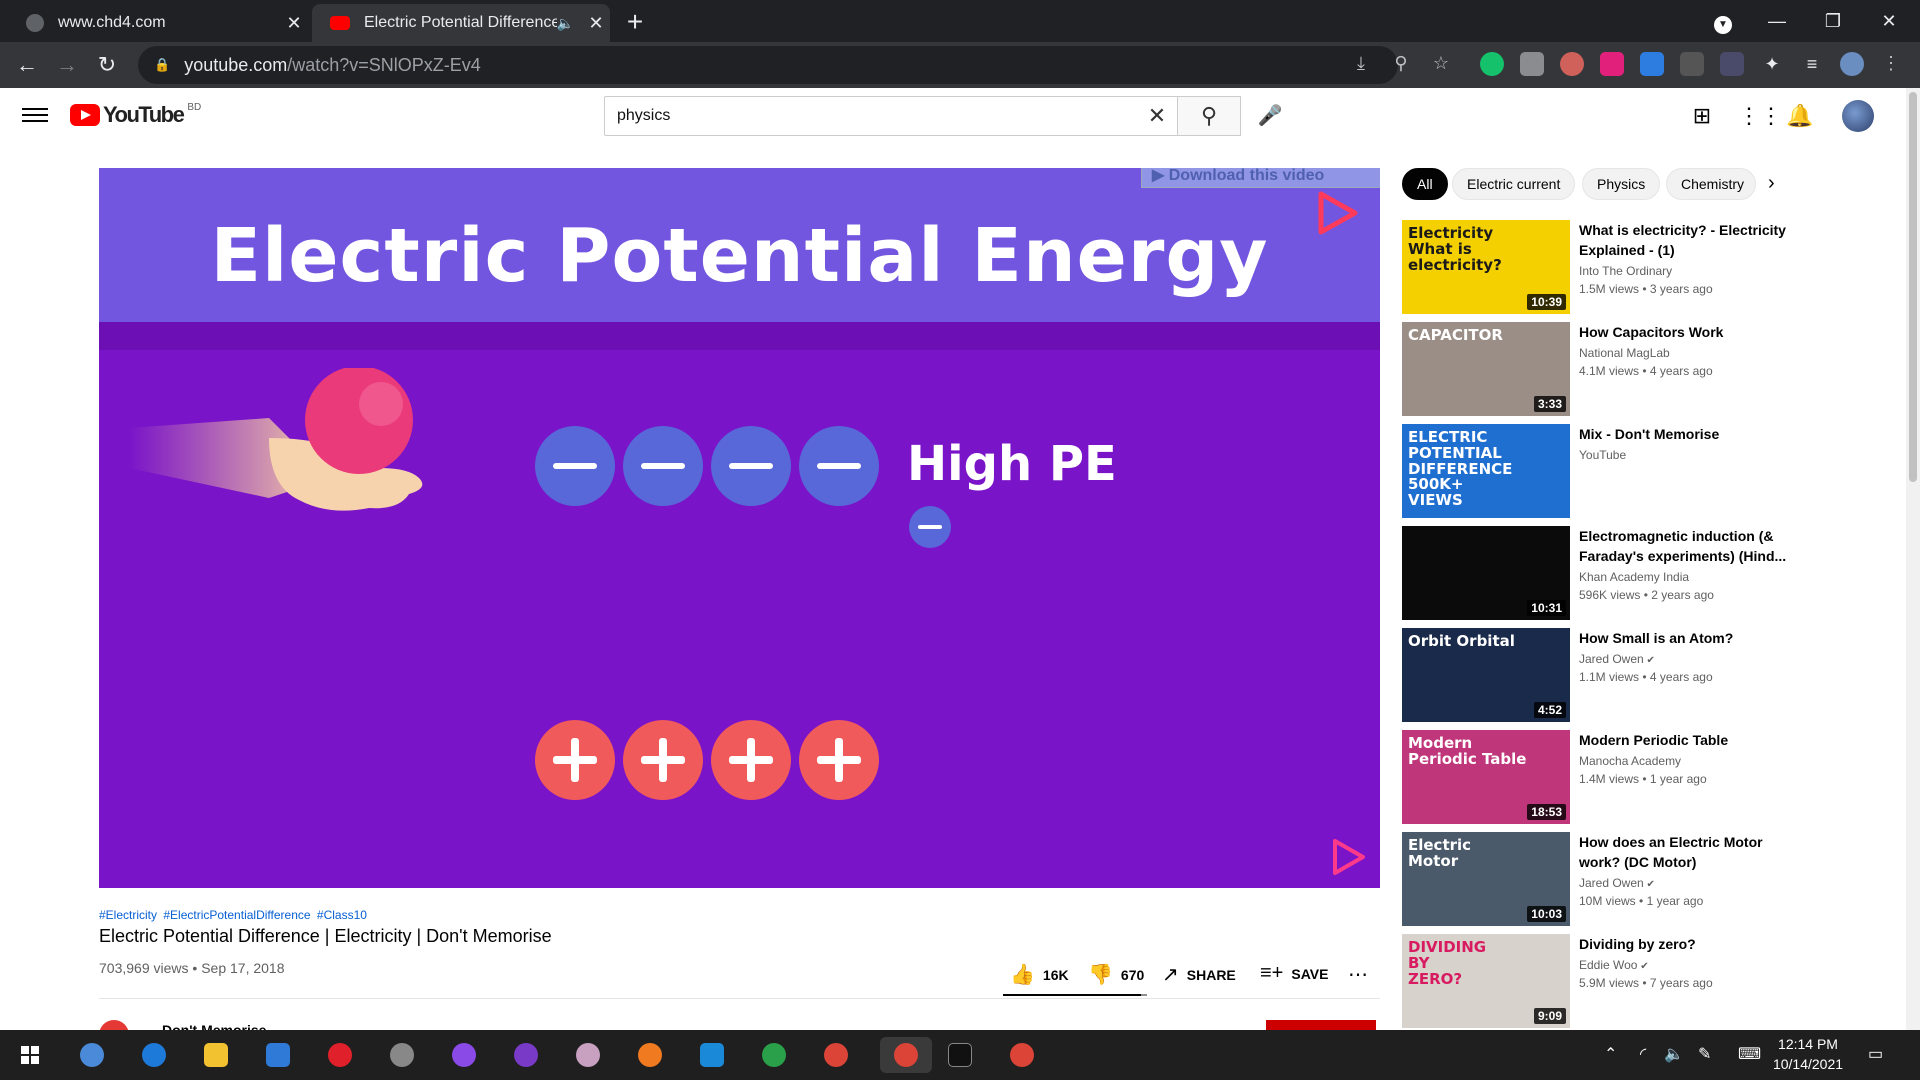 Image resolution: width=1920 pixels, height=1080 pixels. What do you see at coordinates (1749, 1054) in the screenshot?
I see `keyboard-icon: ⌨` at bounding box center [1749, 1054].